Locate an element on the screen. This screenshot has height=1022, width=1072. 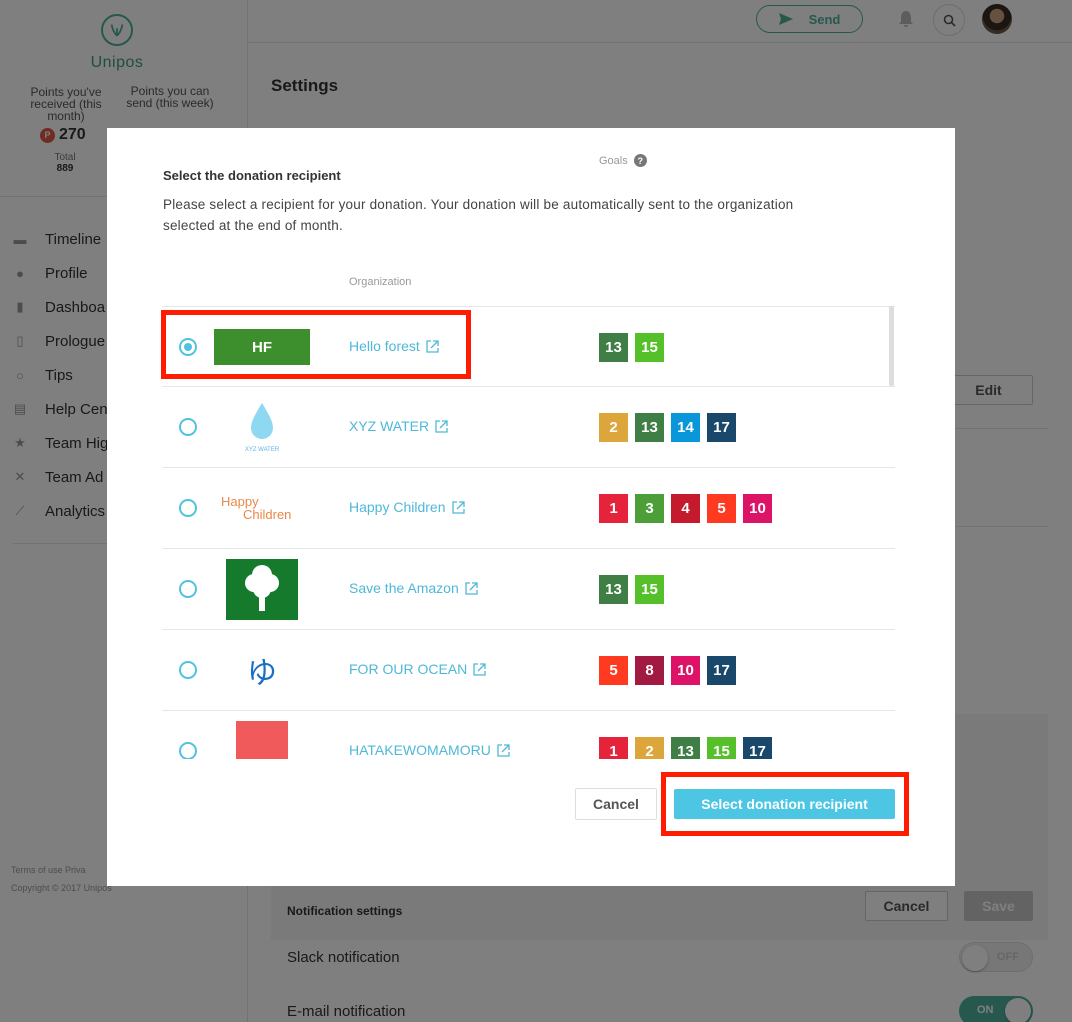
goals-header-label: Goals is located at coordinates (613, 160).